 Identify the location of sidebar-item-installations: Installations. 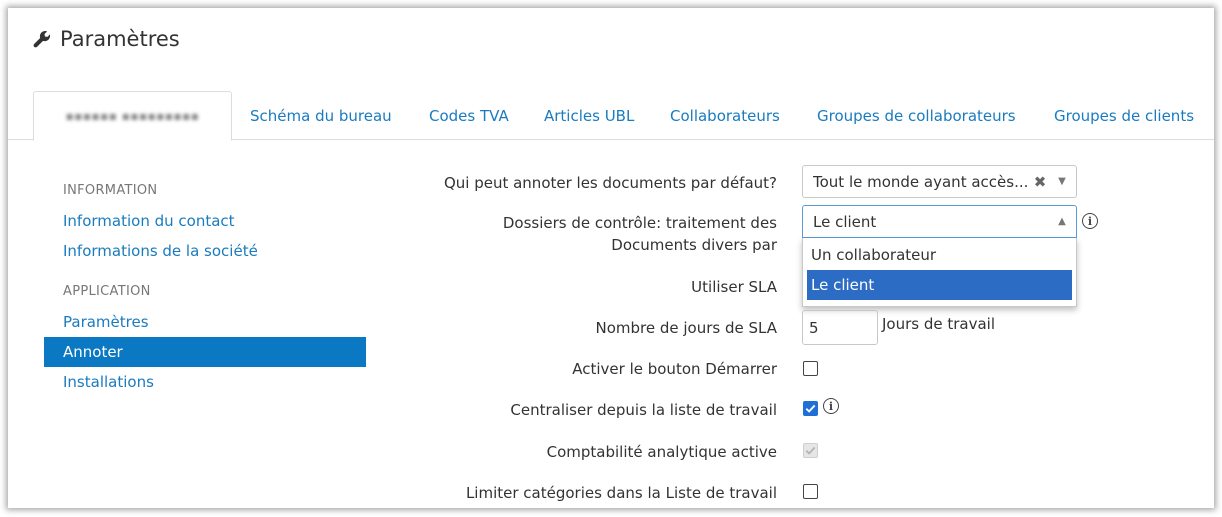
(205, 382).